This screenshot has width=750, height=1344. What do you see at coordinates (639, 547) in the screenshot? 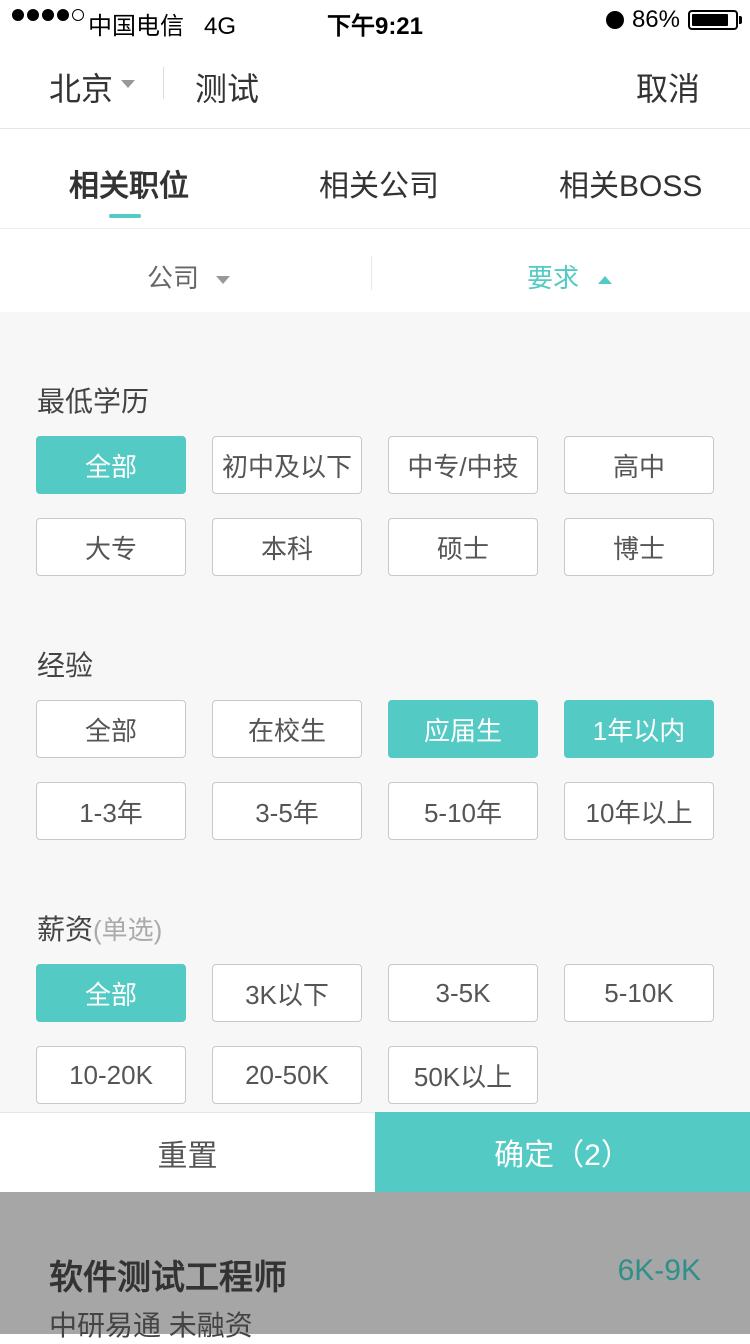
I see `education-option: 博士` at bounding box center [639, 547].